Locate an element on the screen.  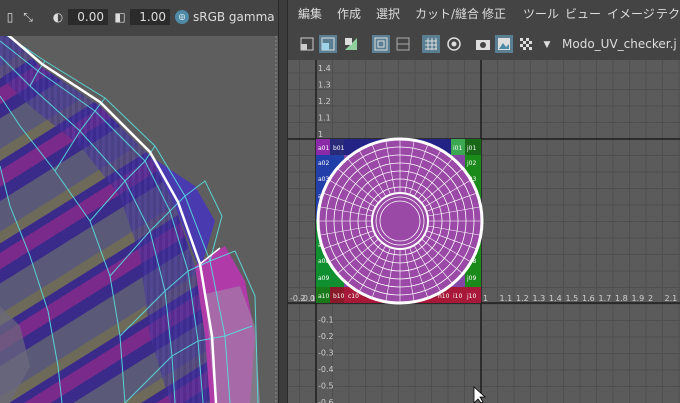
y-tick-label: -0.4 is located at coordinates (326, 369).